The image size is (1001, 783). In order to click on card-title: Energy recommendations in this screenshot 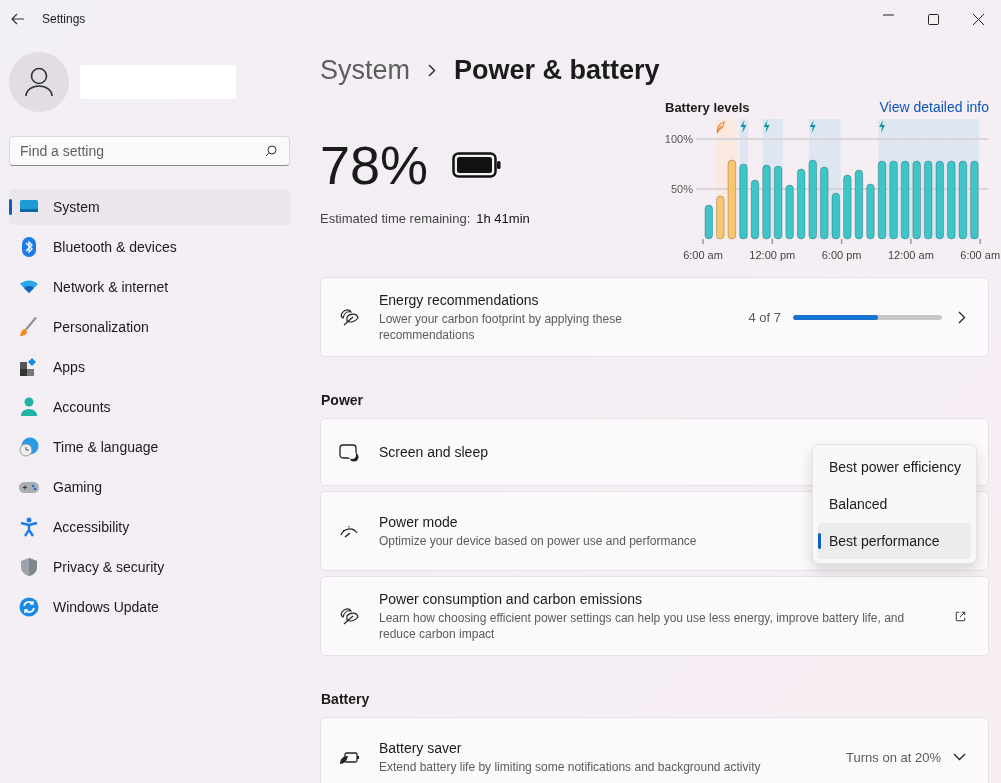, I will do `click(459, 299)`.